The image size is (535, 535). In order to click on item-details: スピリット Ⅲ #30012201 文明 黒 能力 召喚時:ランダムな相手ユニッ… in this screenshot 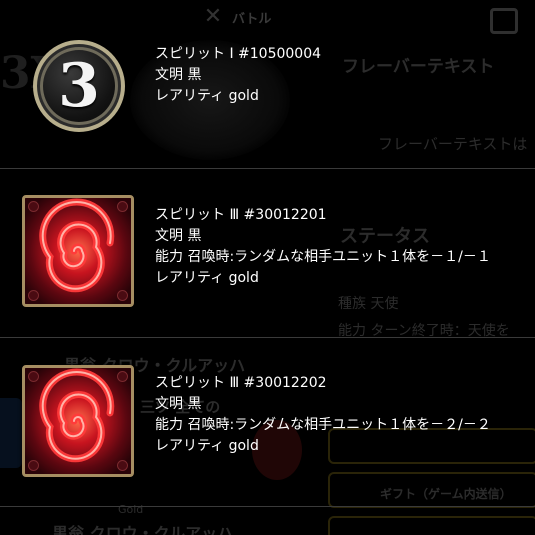, I will do `click(323, 247)`.